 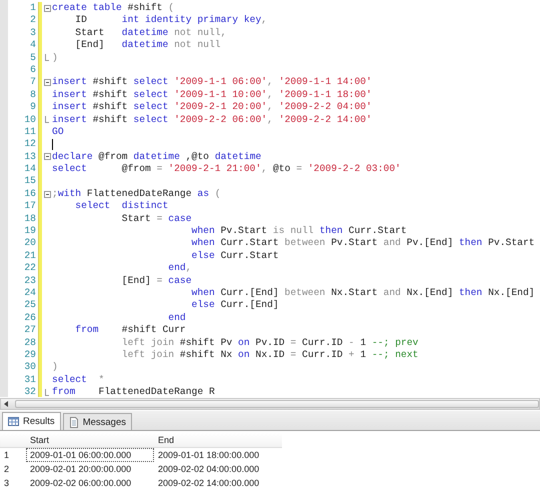 I want to click on line-number: 25, so click(x=30, y=305).